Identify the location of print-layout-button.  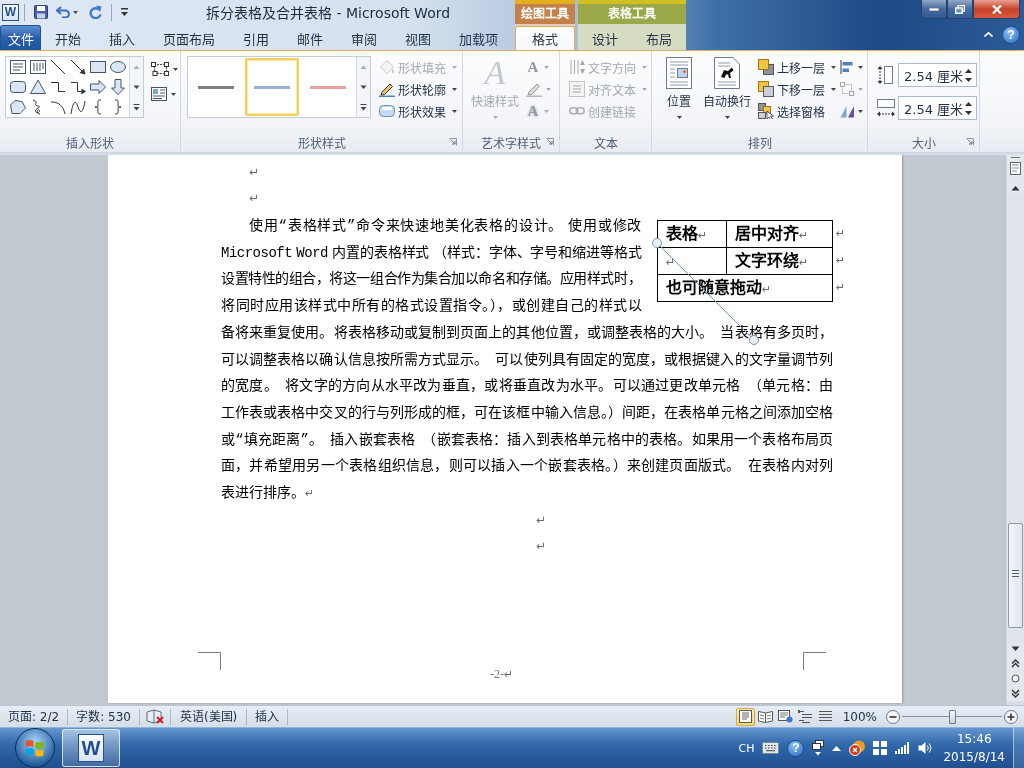
(745, 716).